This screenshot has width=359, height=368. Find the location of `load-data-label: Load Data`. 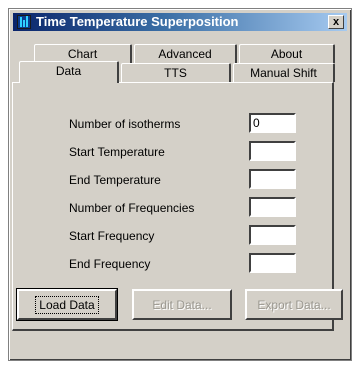

load-data-label: Load Data is located at coordinates (67, 304).